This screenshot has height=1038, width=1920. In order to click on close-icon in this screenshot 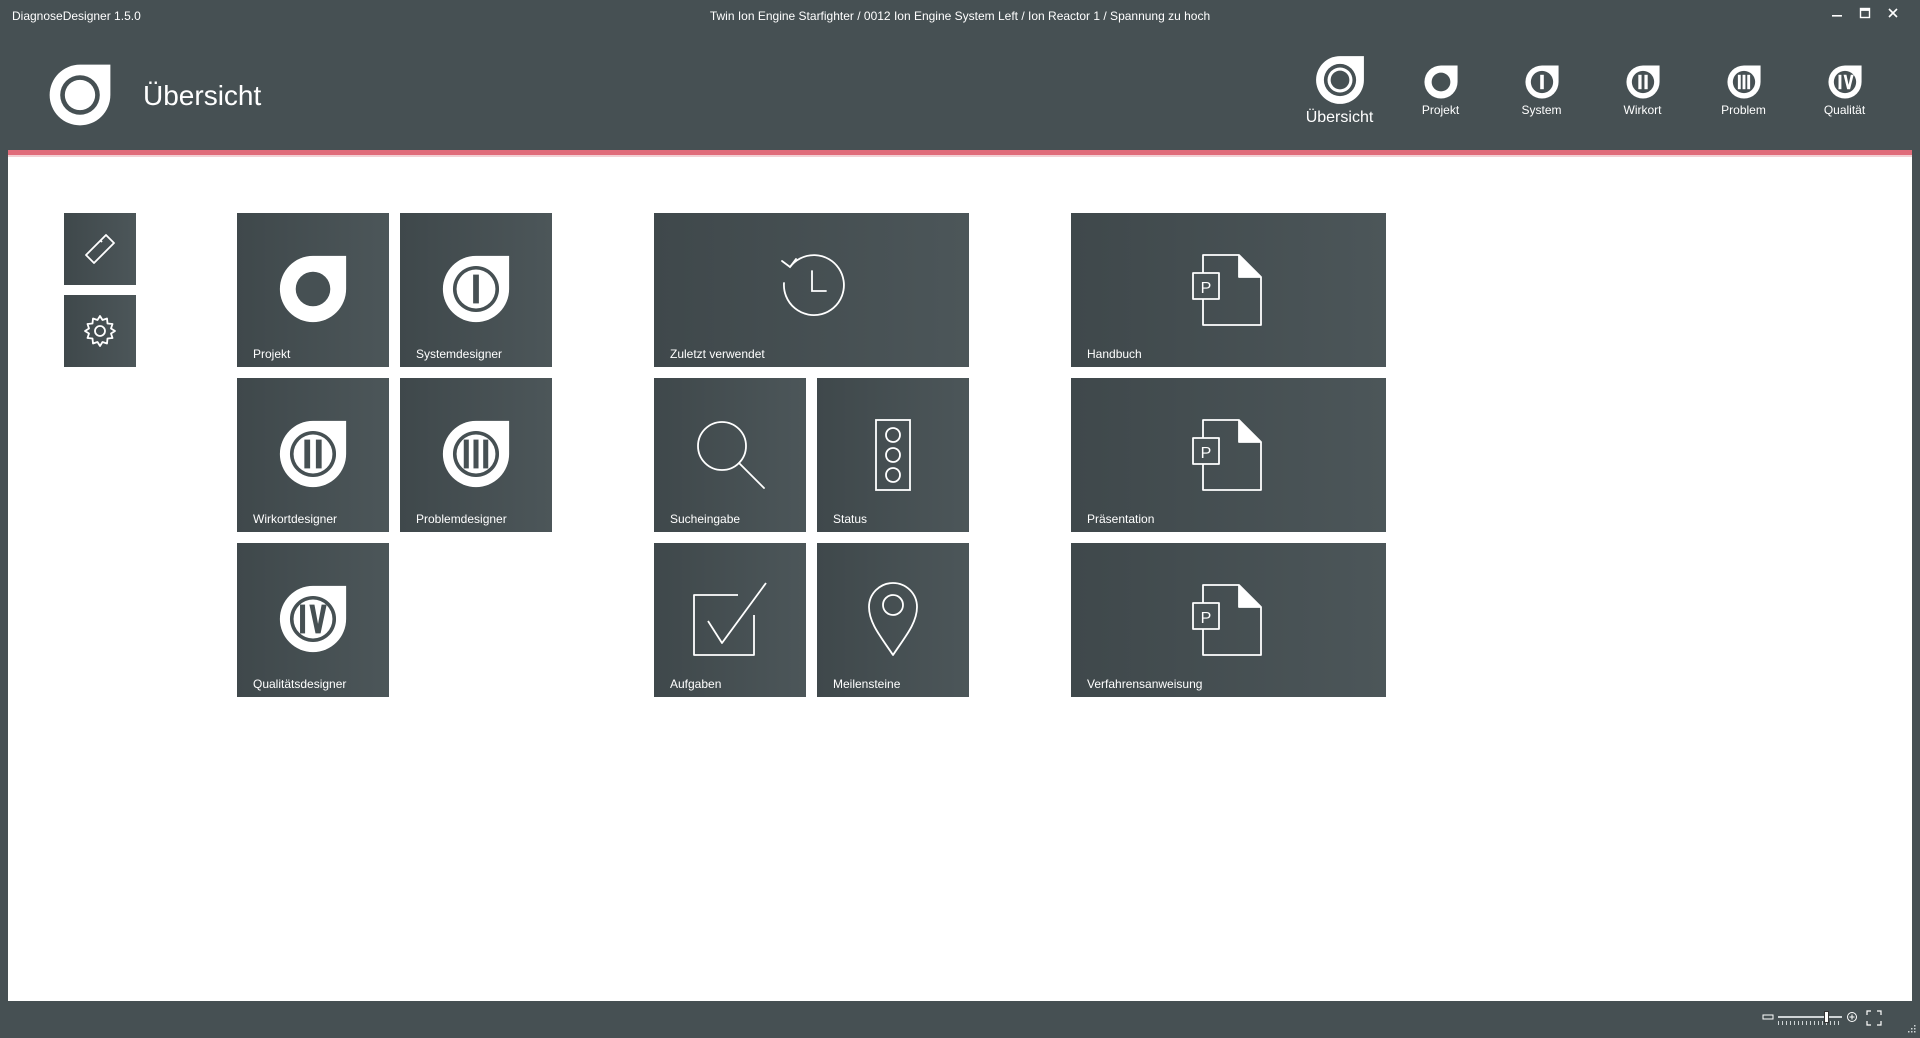, I will do `click(1893, 13)`.